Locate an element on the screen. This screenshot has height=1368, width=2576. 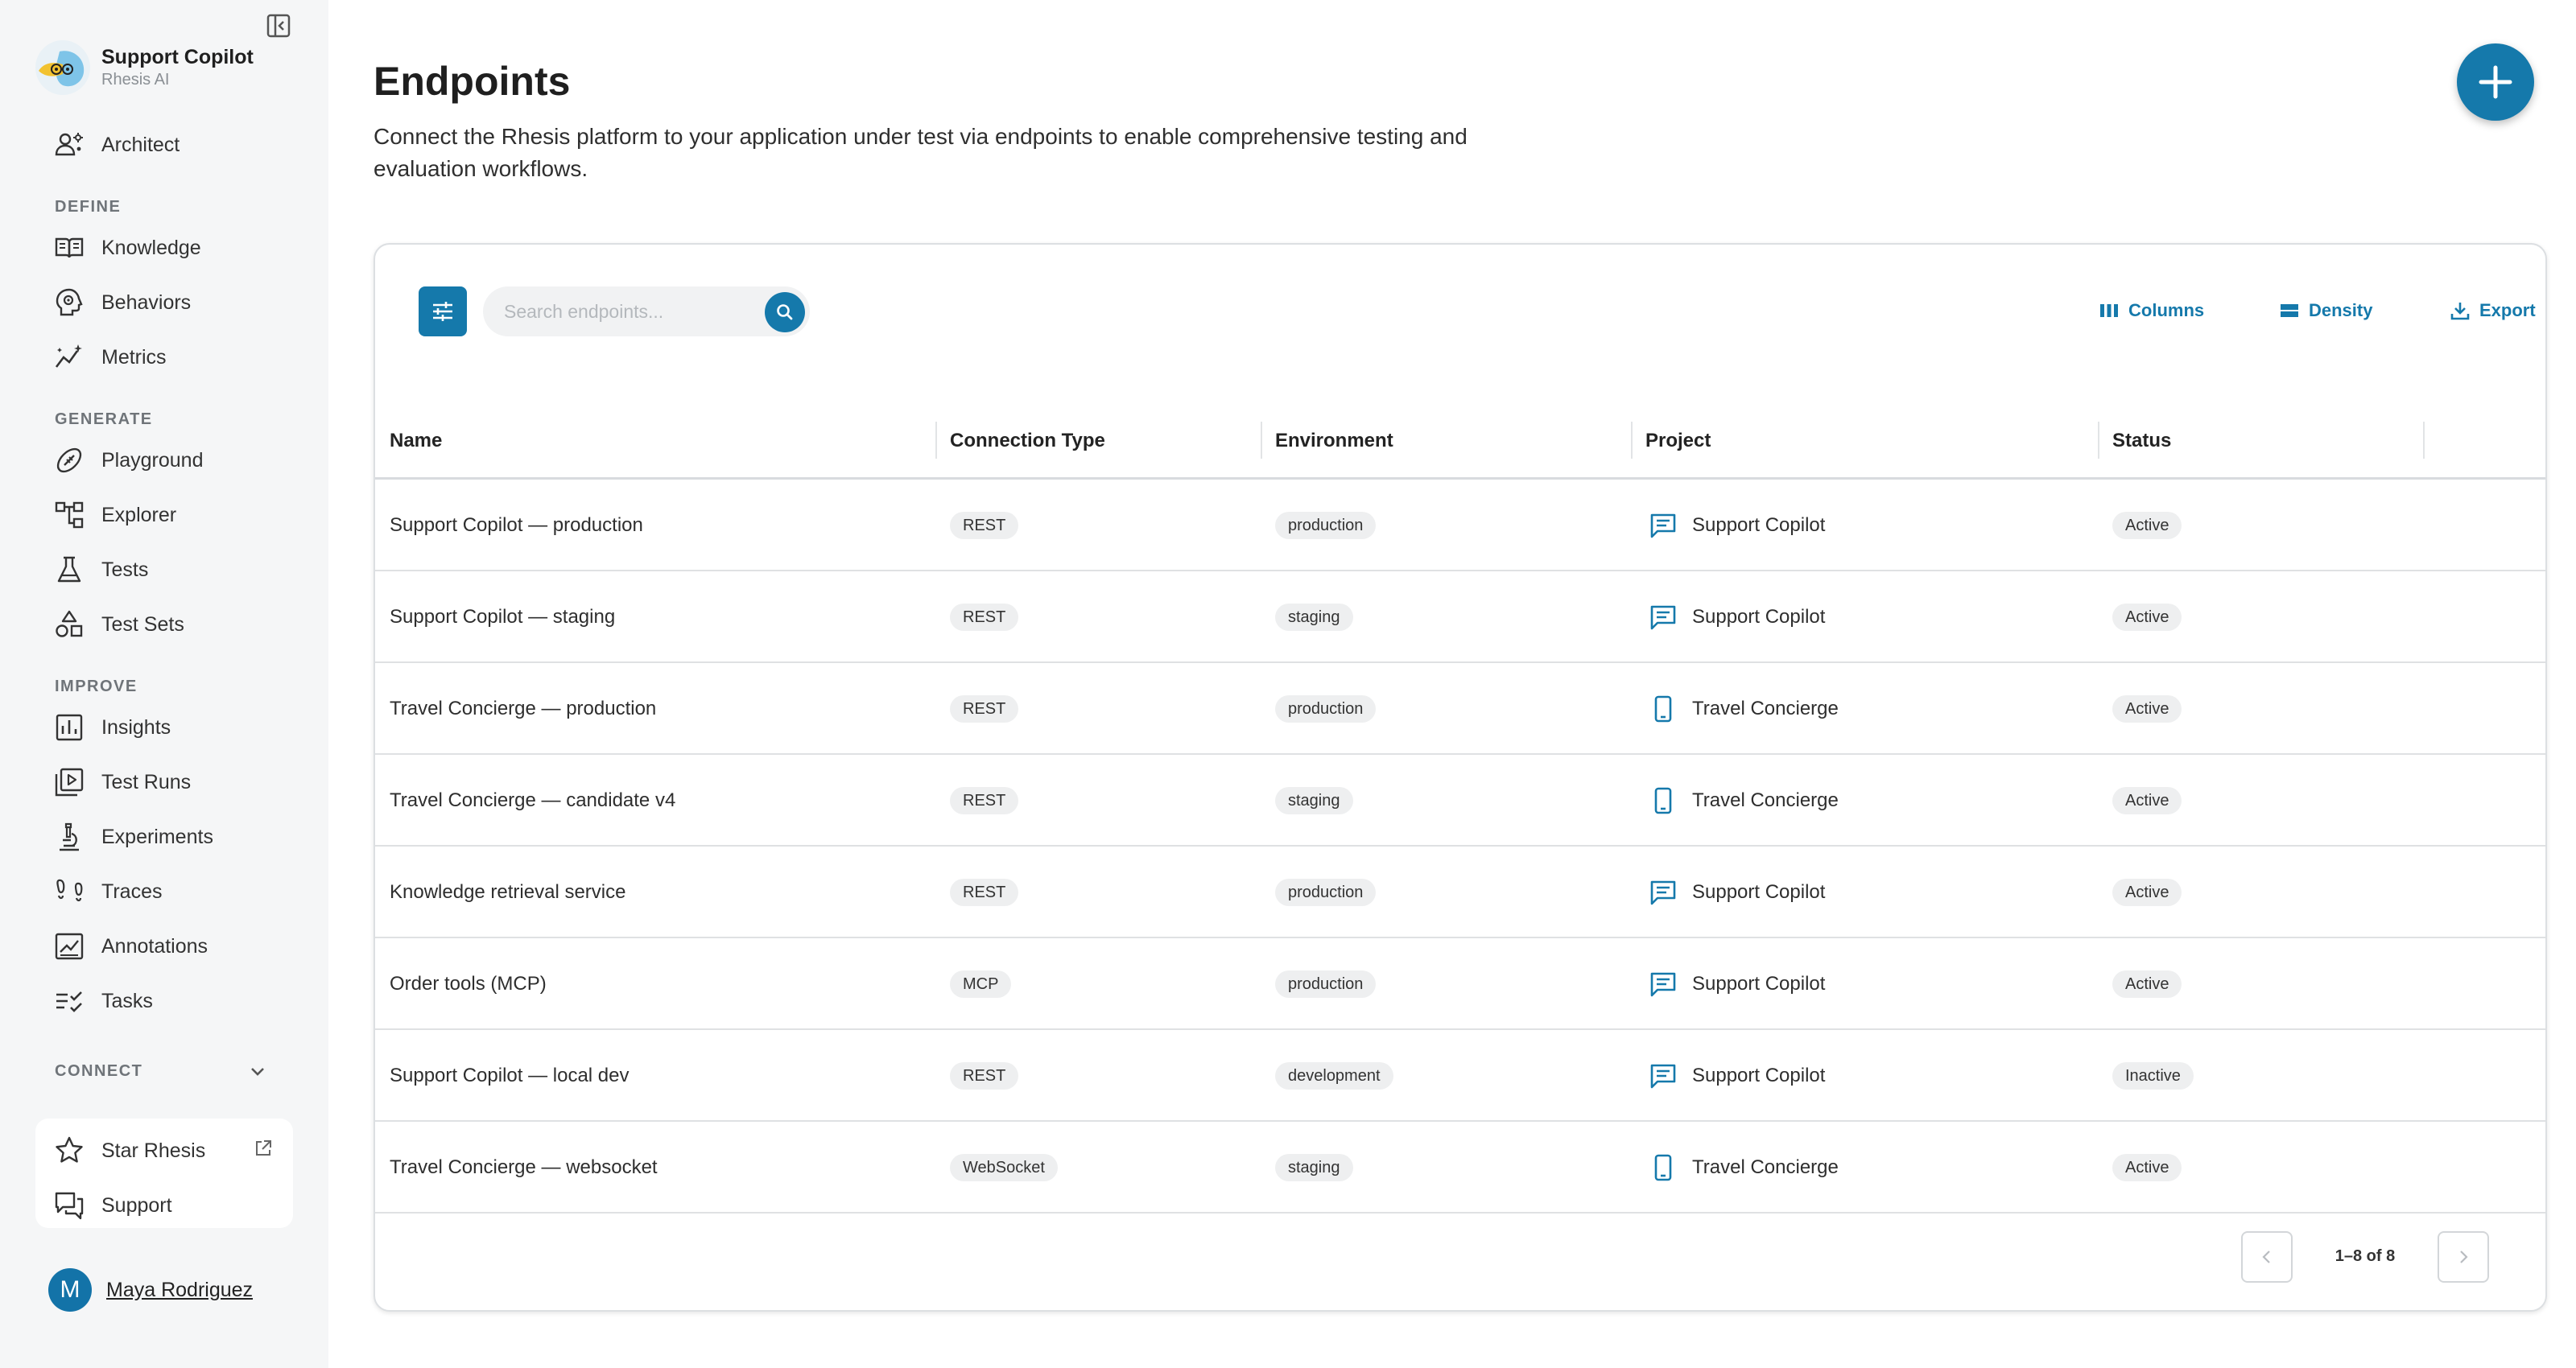
sidebar-item-insights: Insights is located at coordinates (112, 727).